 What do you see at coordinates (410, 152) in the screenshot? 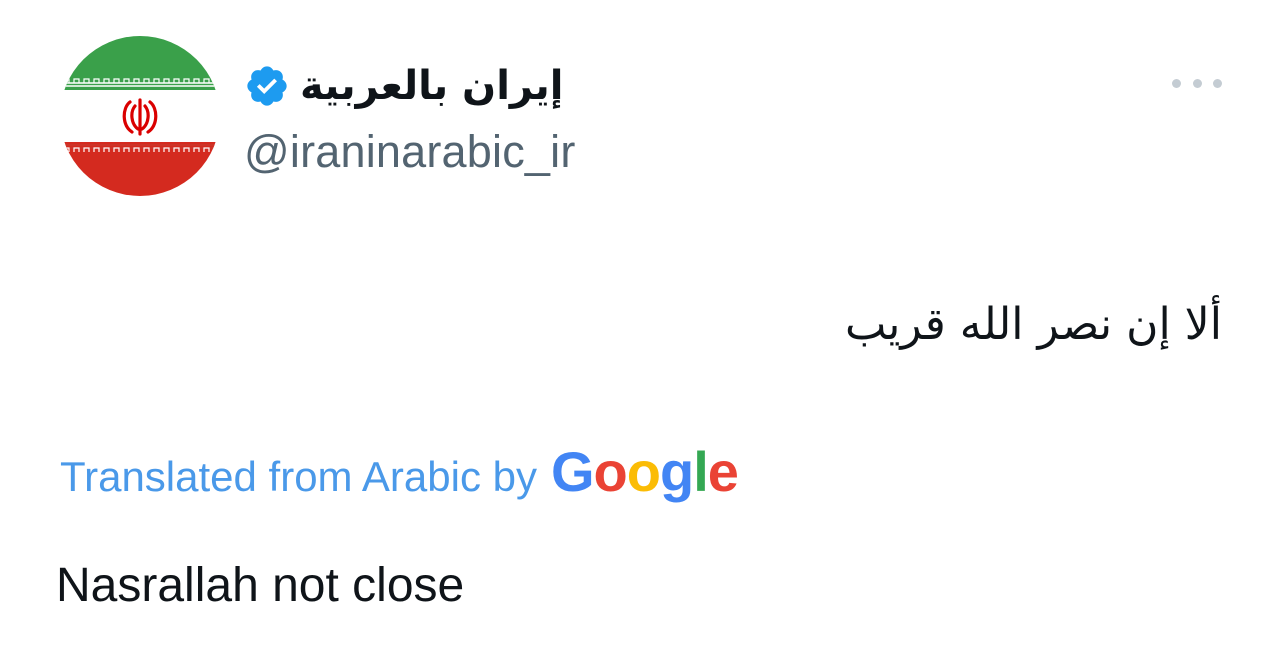
I see `account-handle: @iraninarabic_ir` at bounding box center [410, 152].